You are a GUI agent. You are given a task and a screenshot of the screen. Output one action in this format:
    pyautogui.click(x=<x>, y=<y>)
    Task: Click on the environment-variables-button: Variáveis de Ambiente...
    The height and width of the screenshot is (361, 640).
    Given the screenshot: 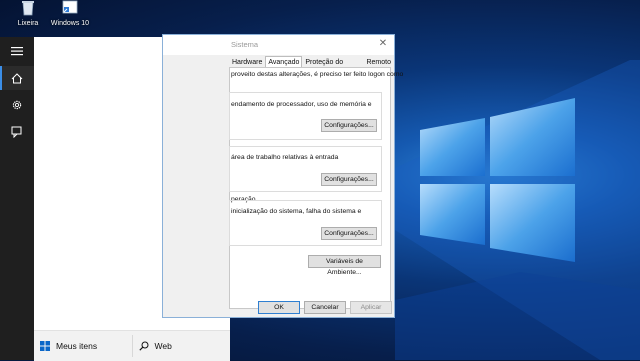 What is the action you would take?
    pyautogui.click(x=344, y=265)
    